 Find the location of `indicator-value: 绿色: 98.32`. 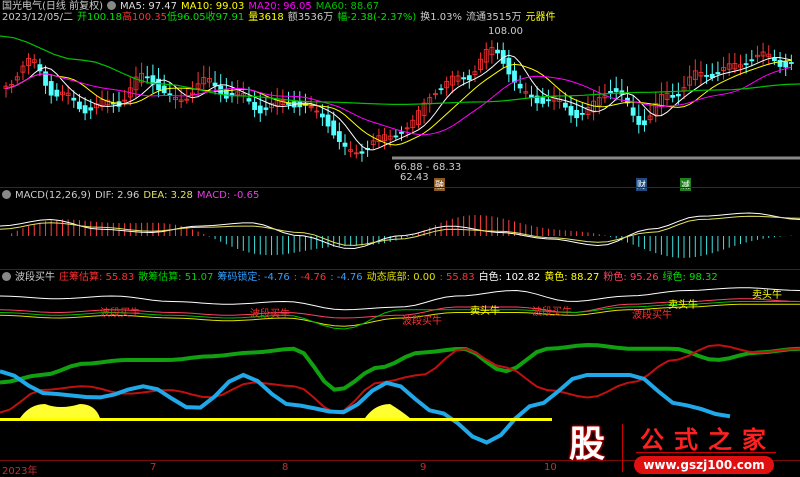

indicator-value: 绿色: 98.32 is located at coordinates (690, 277).